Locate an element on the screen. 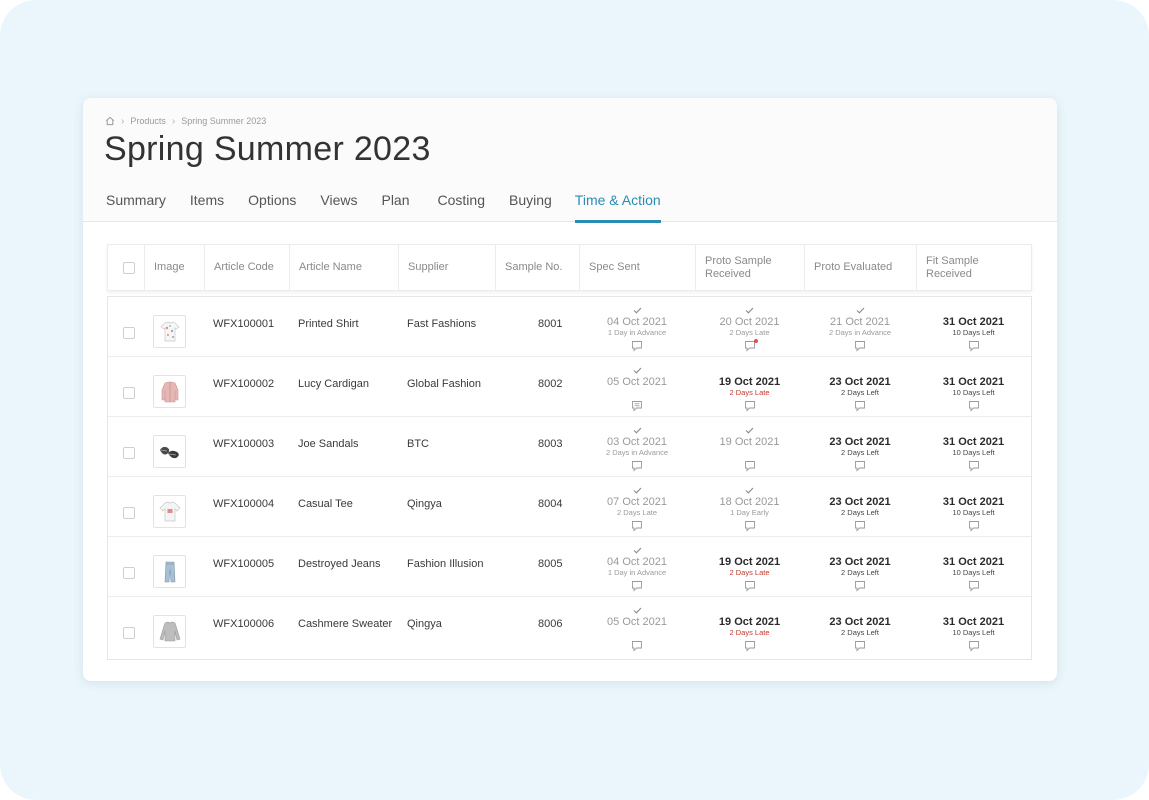 This screenshot has width=1149, height=800. milestone-date: 03 Oct 2021 is located at coordinates (637, 442).